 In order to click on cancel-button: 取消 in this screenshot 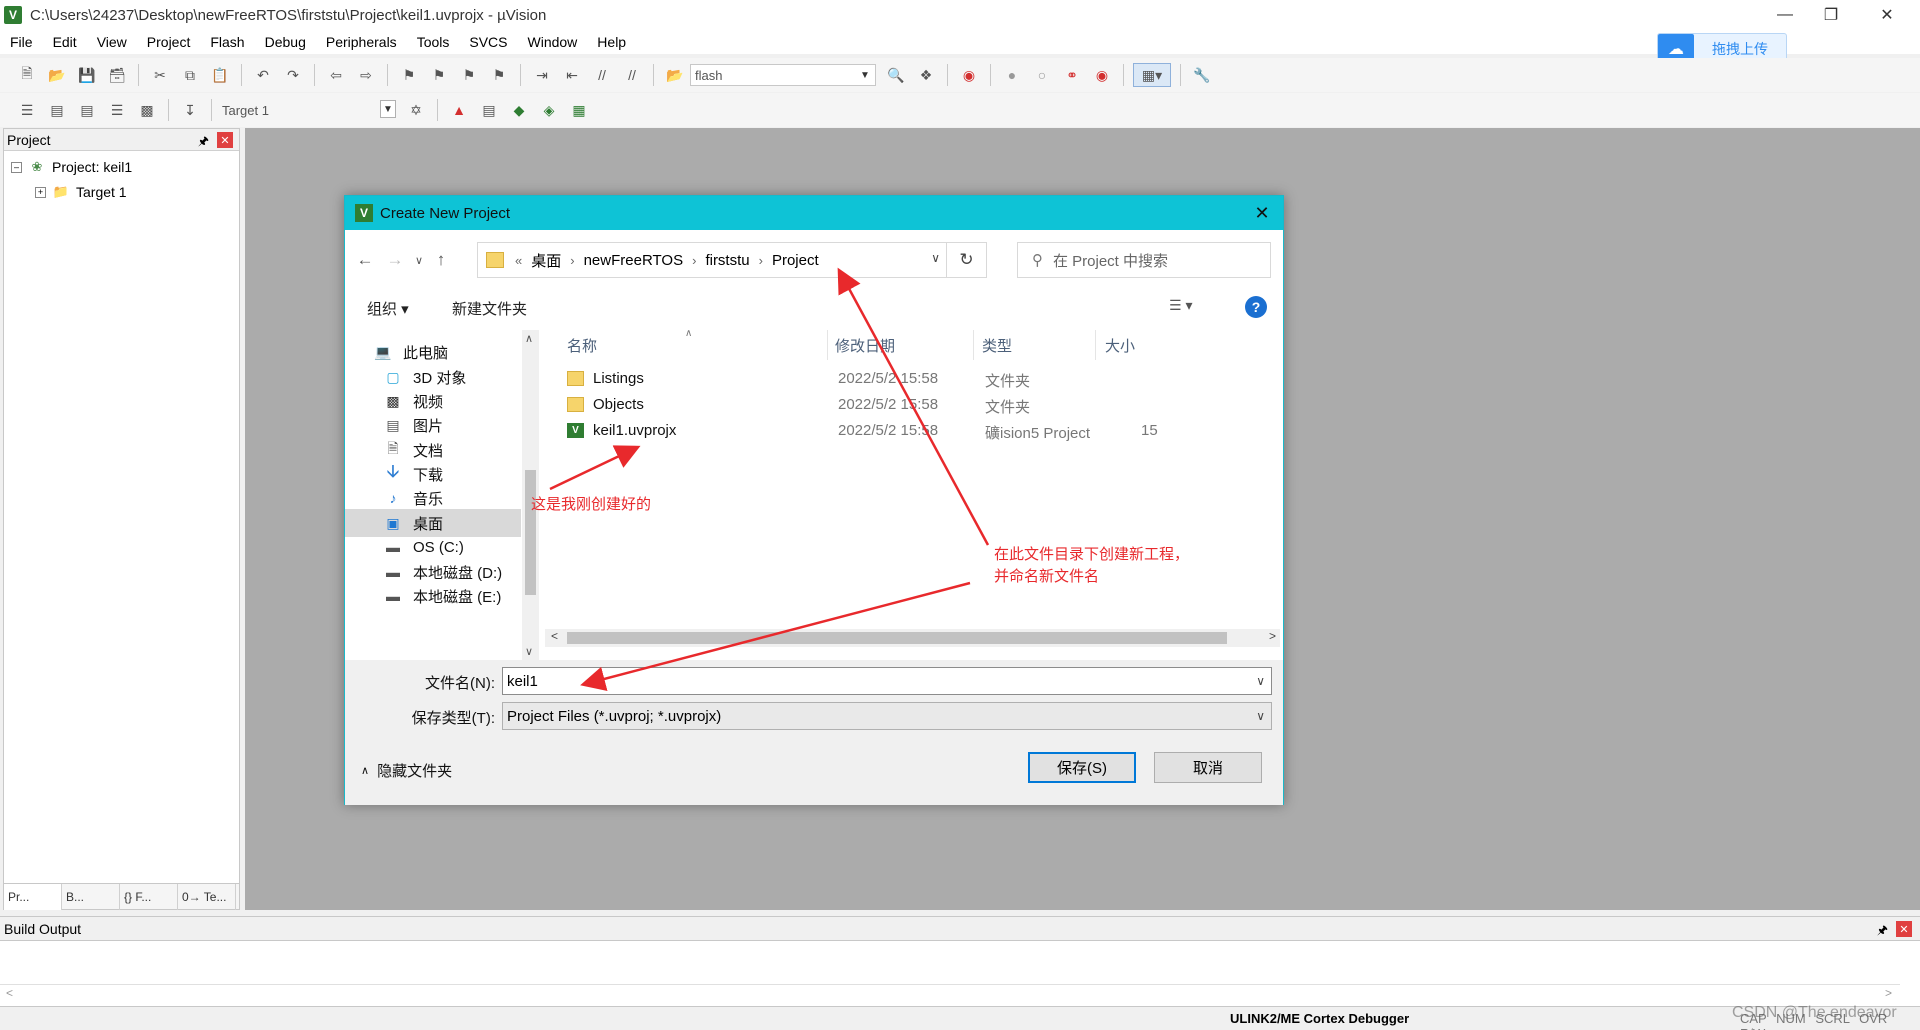, I will do `click(1208, 767)`.